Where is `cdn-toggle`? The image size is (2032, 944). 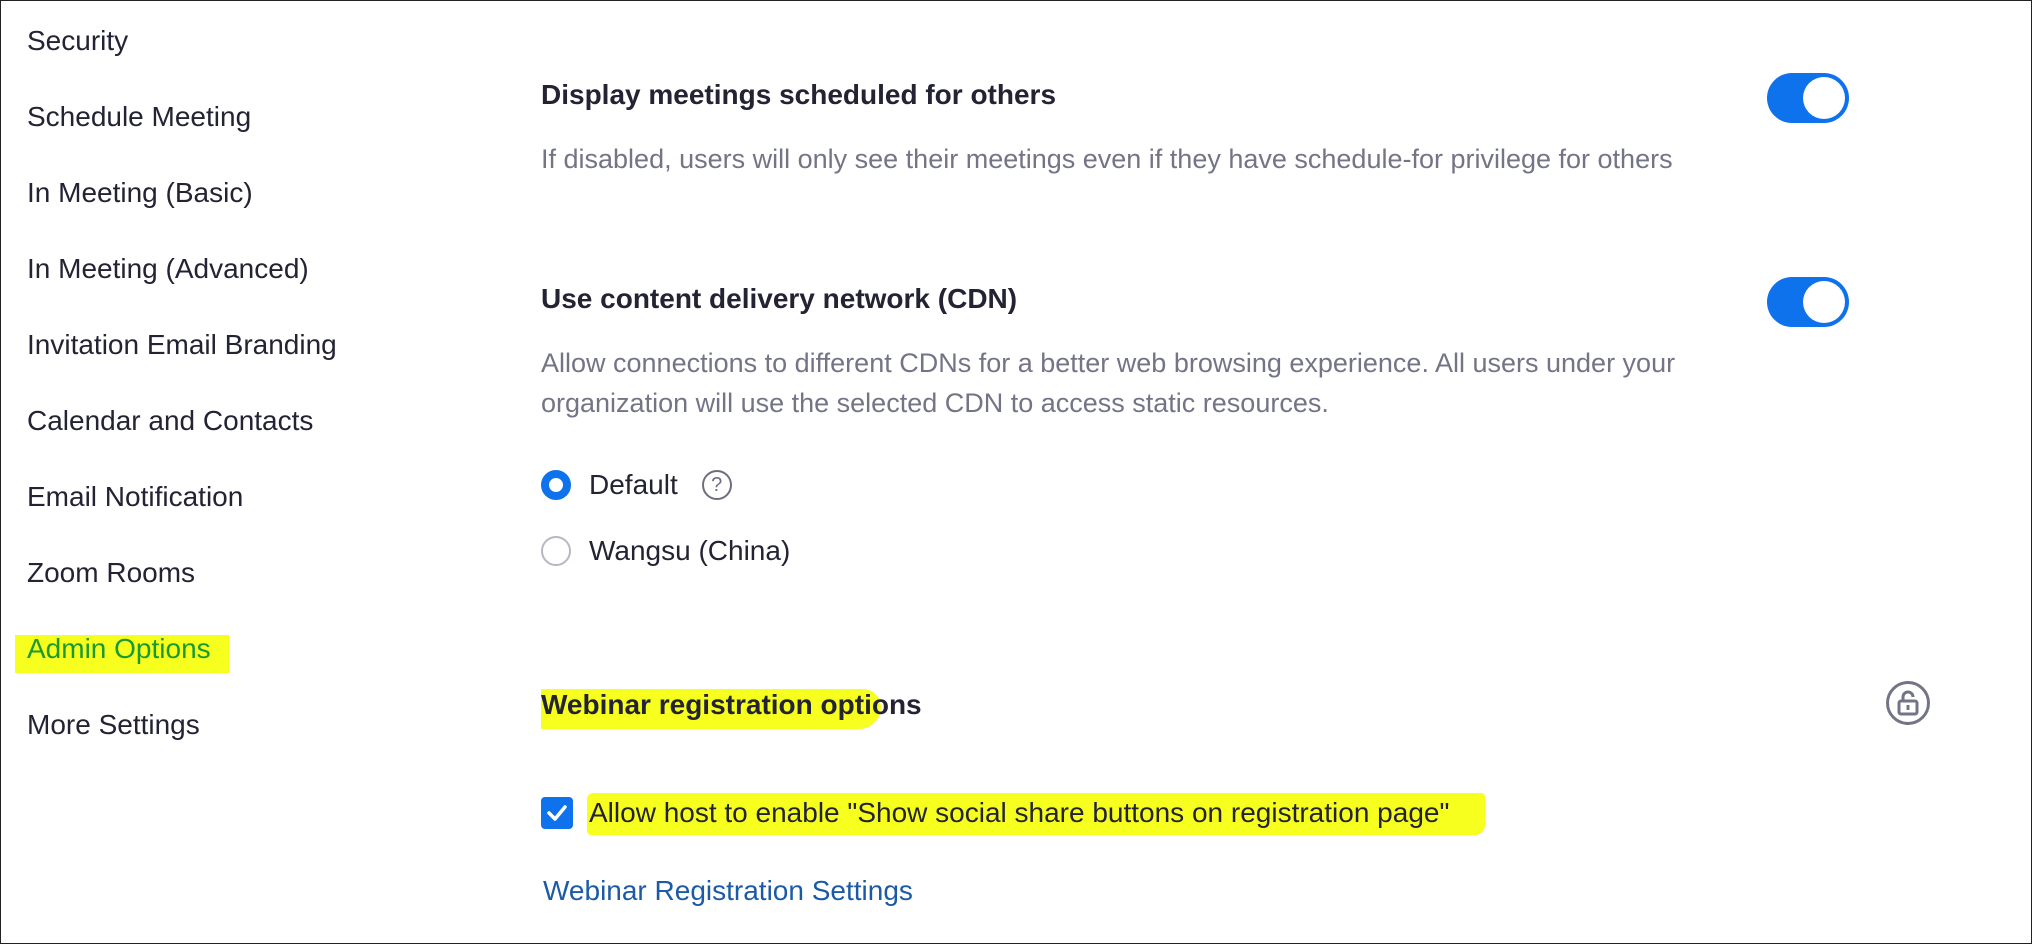 cdn-toggle is located at coordinates (1808, 302).